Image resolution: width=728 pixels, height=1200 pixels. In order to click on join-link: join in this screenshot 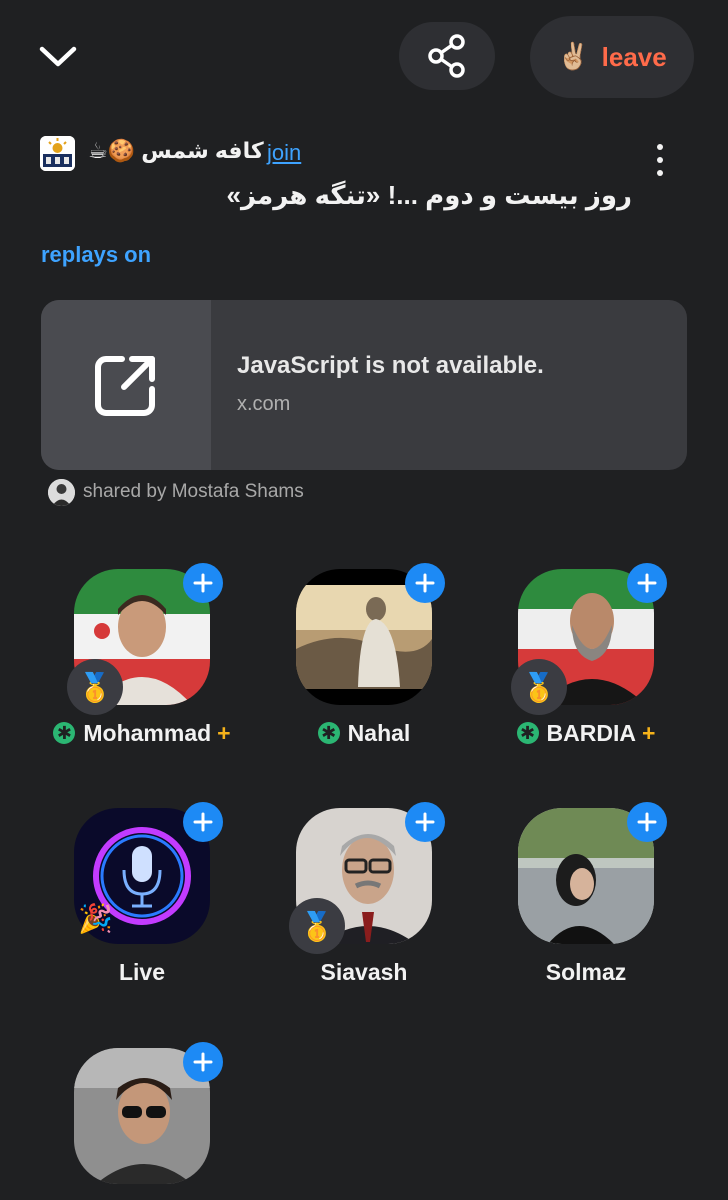, I will do `click(284, 153)`.